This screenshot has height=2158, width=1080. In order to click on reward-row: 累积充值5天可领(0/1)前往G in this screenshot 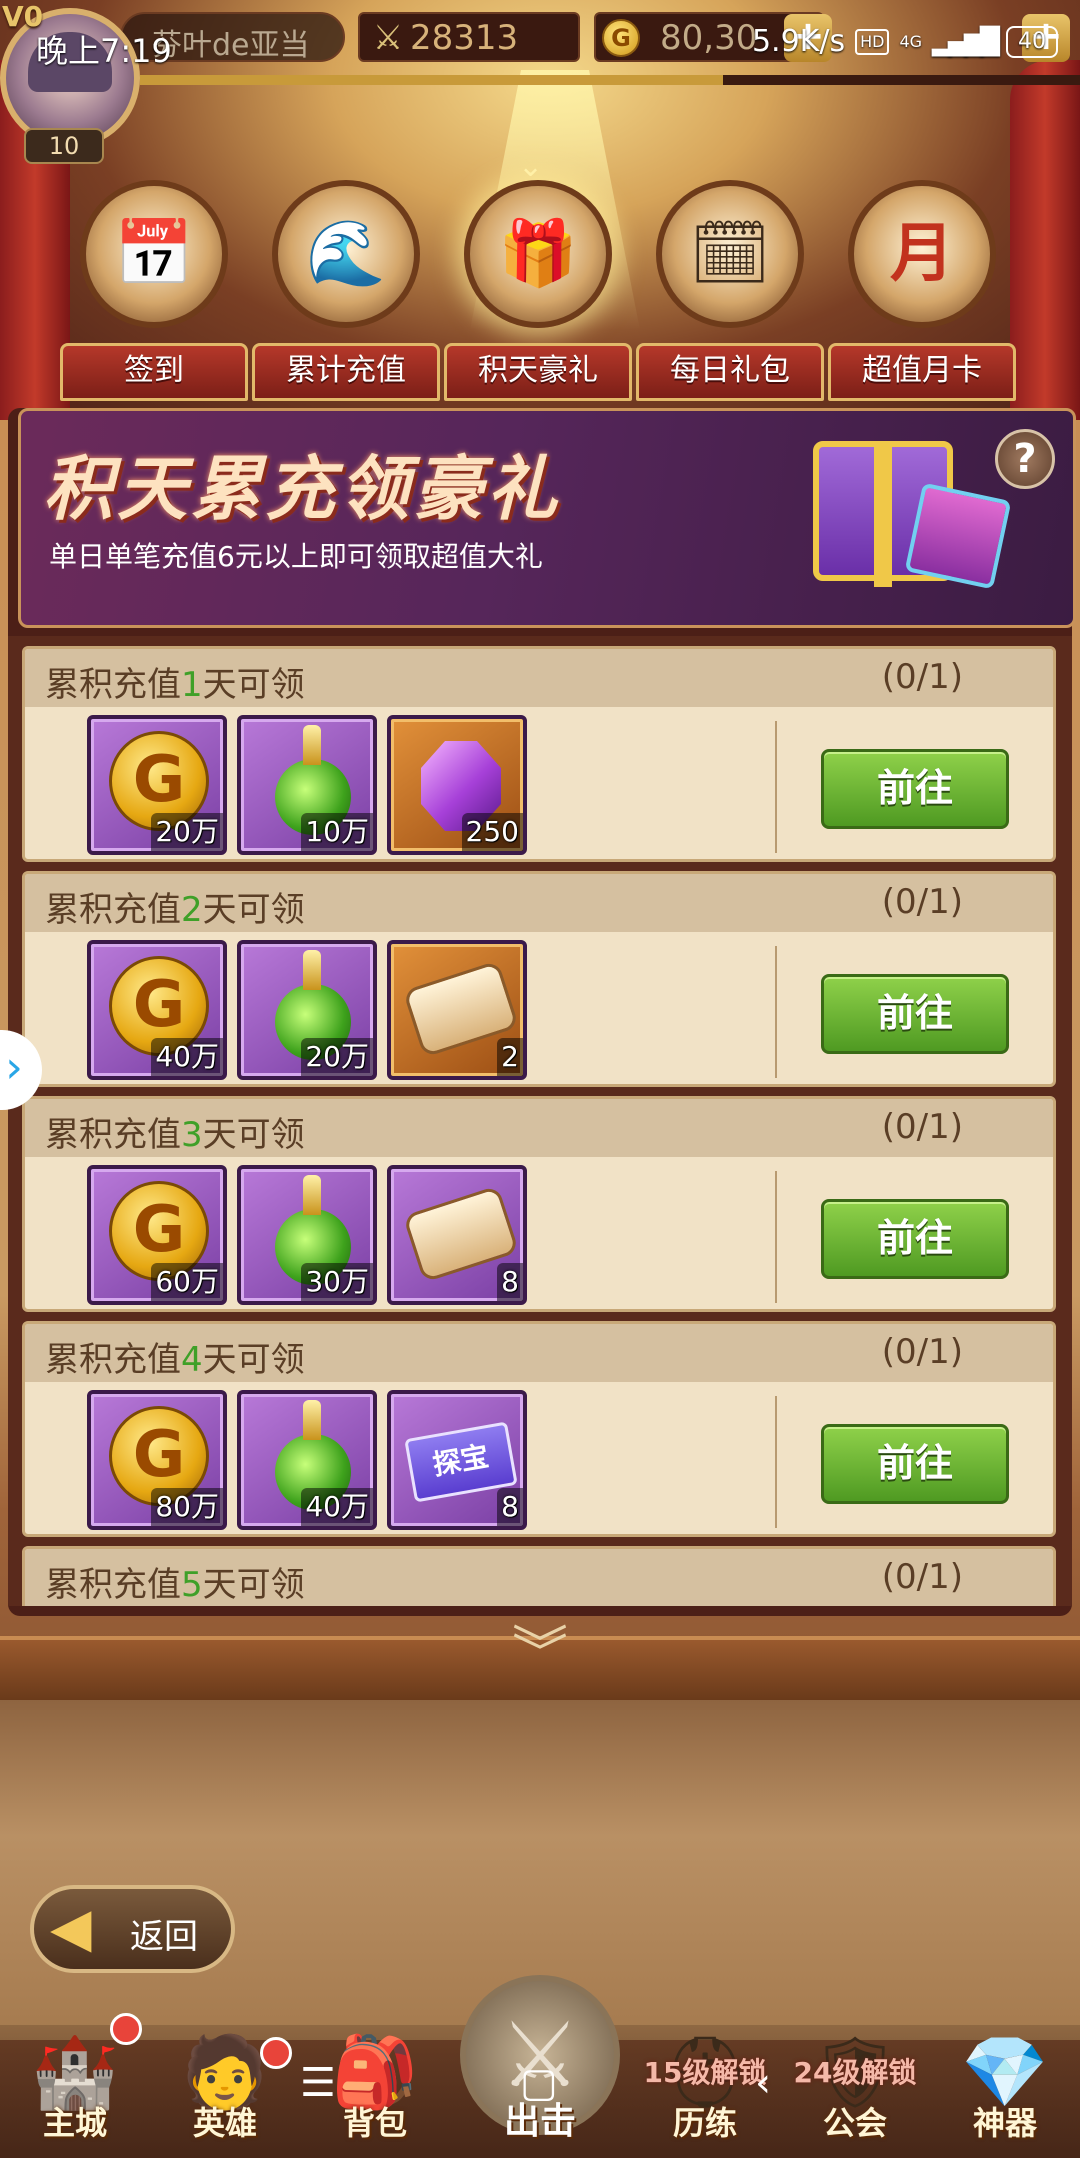, I will do `click(539, 1576)`.